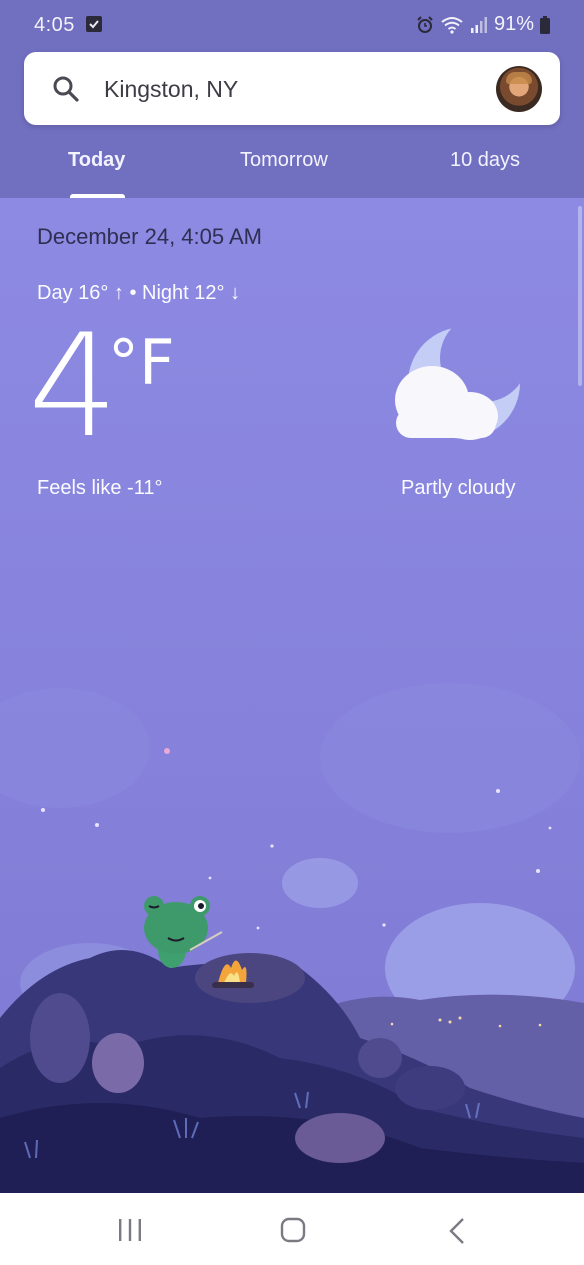 This screenshot has width=584, height=1265. I want to click on battery-icon, so click(545, 24).